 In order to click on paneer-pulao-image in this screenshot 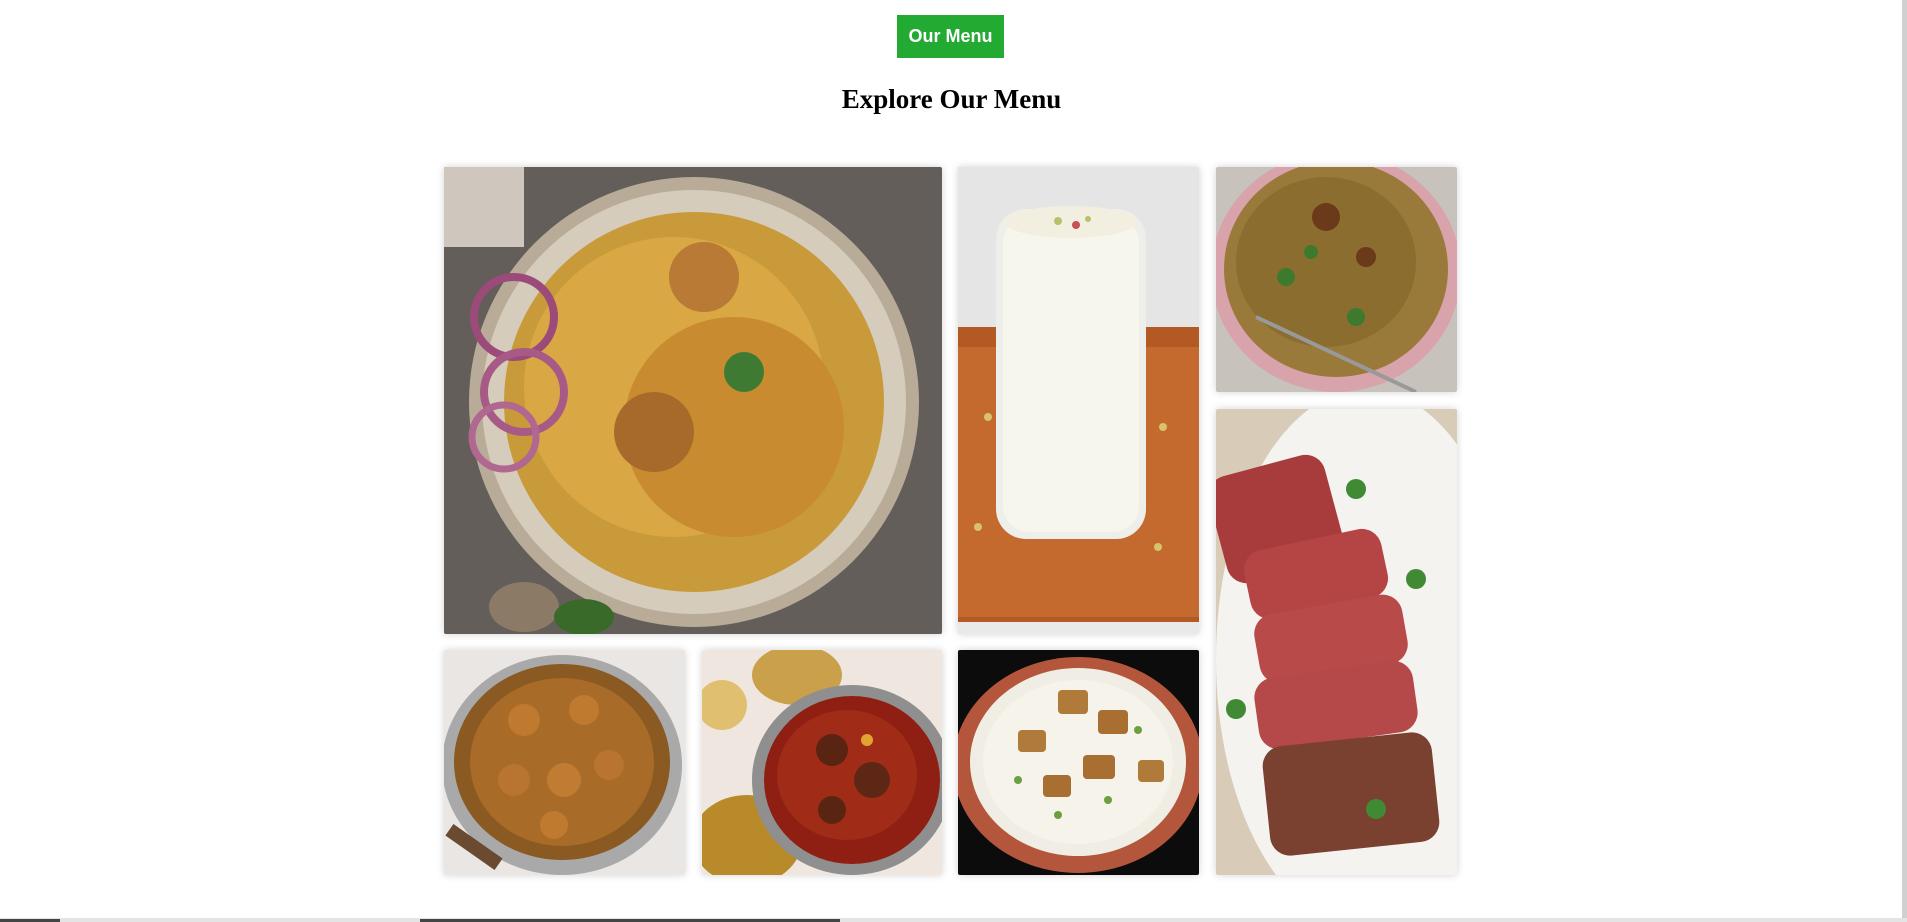, I will do `click(1078, 762)`.